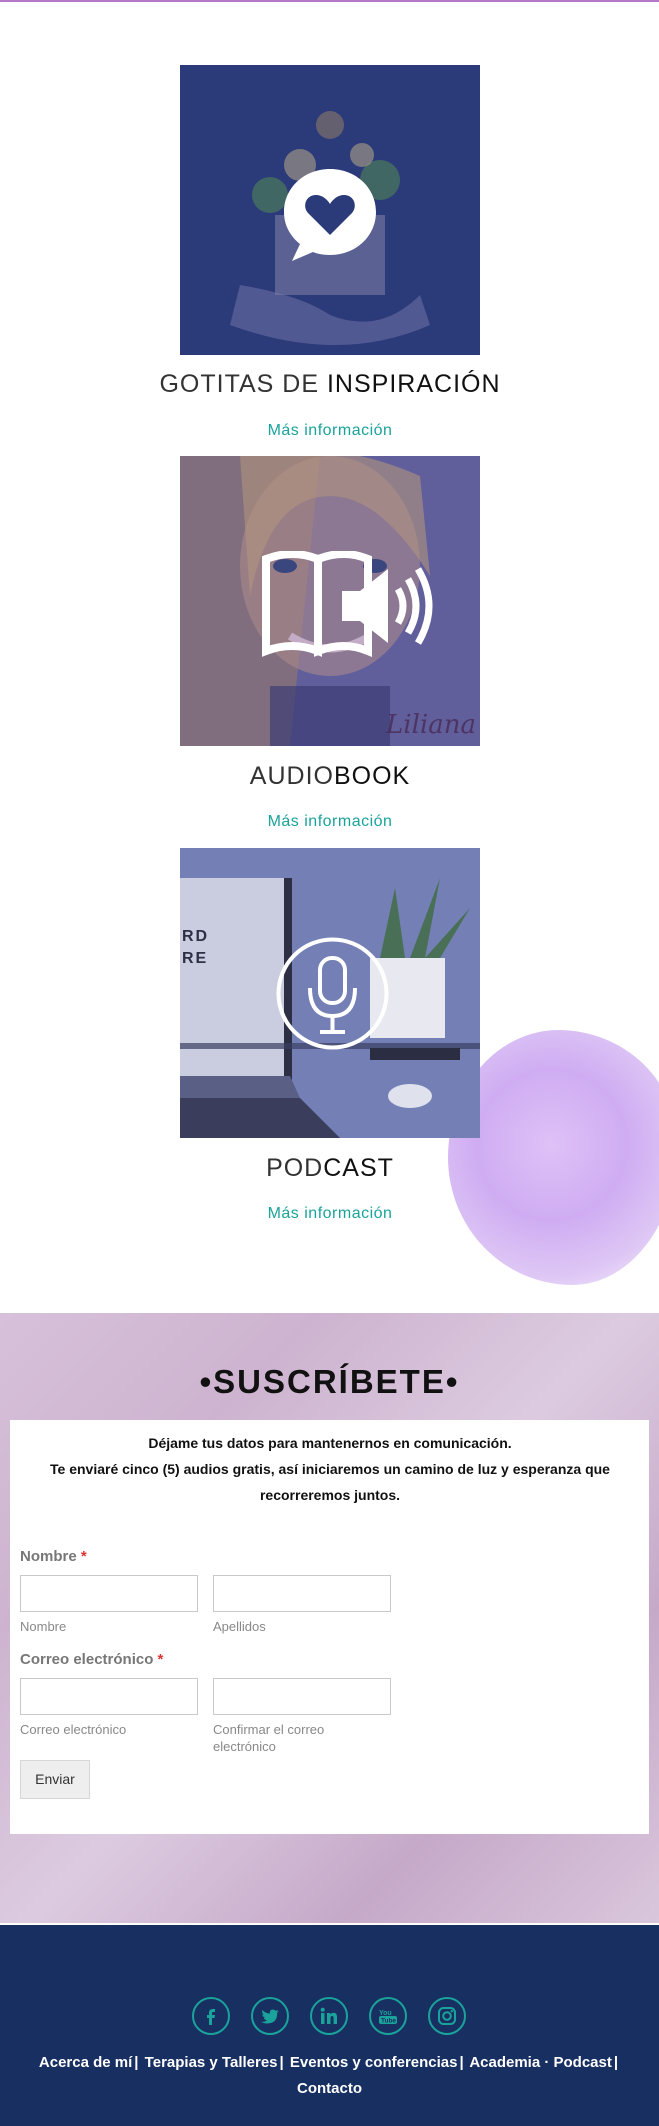 The height and width of the screenshot is (2126, 659). Describe the element at coordinates (85, 2062) in the screenshot. I see `nav-about: Acerca de mí` at that location.